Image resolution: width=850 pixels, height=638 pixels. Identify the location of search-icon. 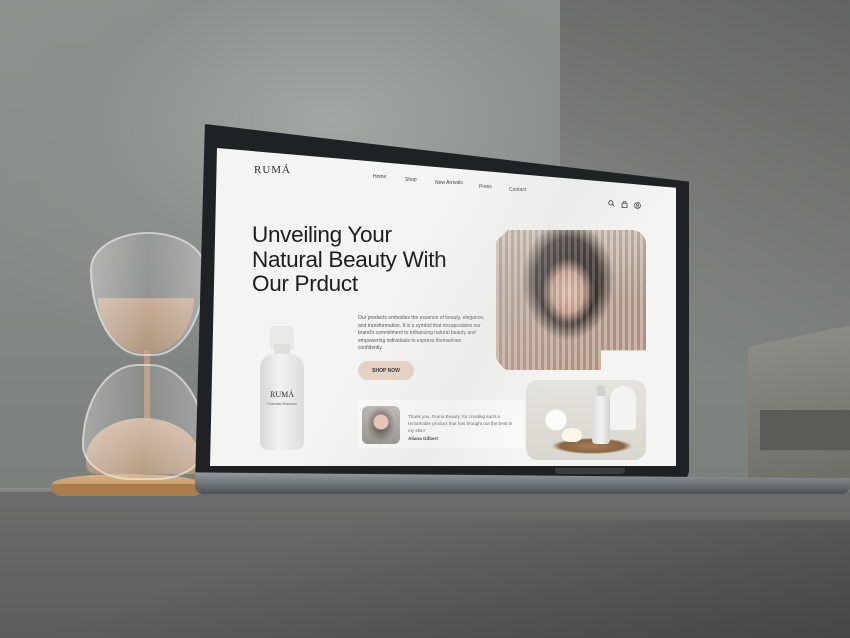
(611, 200).